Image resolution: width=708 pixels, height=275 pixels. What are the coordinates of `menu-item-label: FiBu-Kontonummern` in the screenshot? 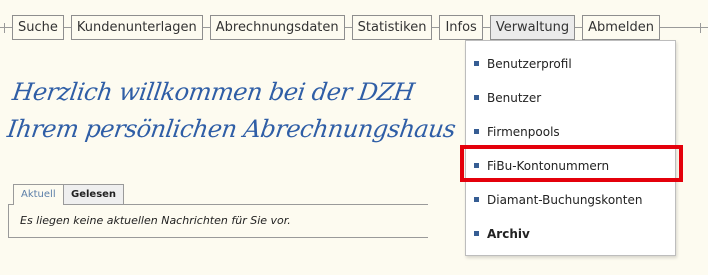 It's located at (548, 166).